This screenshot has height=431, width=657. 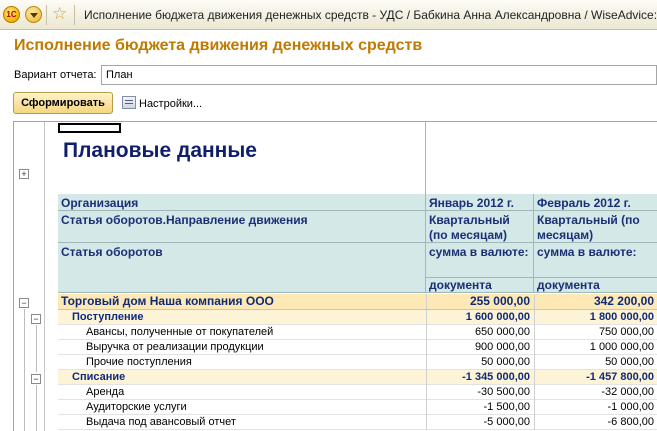 I want to click on row-feb-value: -1 457 800,00, so click(x=595, y=377).